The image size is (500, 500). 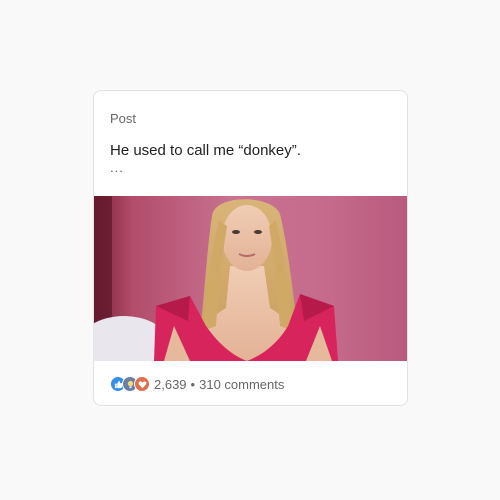 What do you see at coordinates (241, 384) in the screenshot?
I see `comments-link: 310 comments` at bounding box center [241, 384].